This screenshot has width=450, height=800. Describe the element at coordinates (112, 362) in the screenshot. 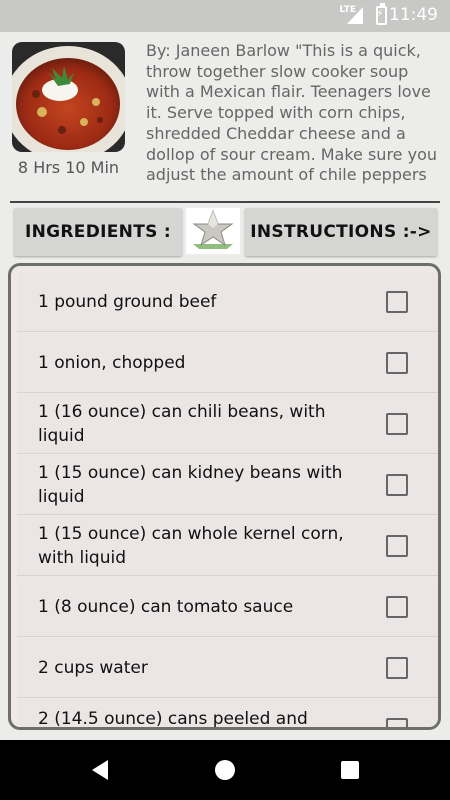

I see `ingredient-text: 1 onion, chopped` at that location.